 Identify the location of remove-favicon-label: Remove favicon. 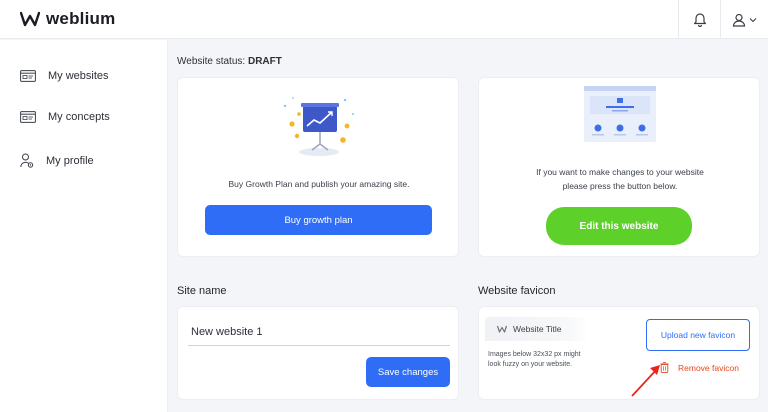
(708, 367).